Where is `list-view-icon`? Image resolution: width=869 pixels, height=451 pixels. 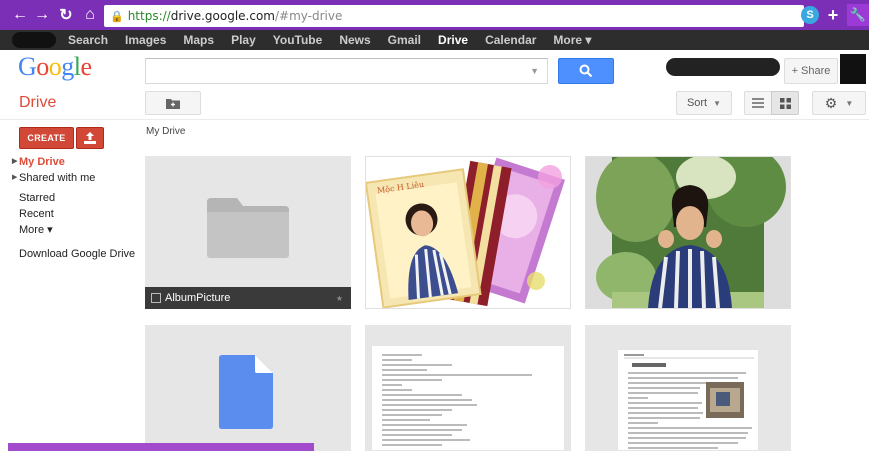
list-view-icon is located at coordinates (758, 103).